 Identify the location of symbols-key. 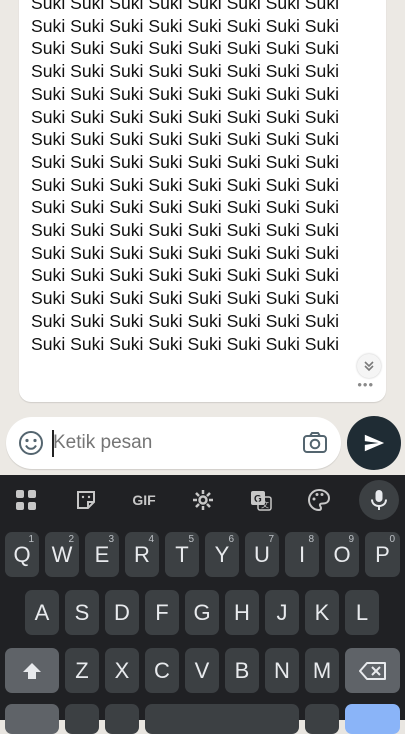
(32, 719).